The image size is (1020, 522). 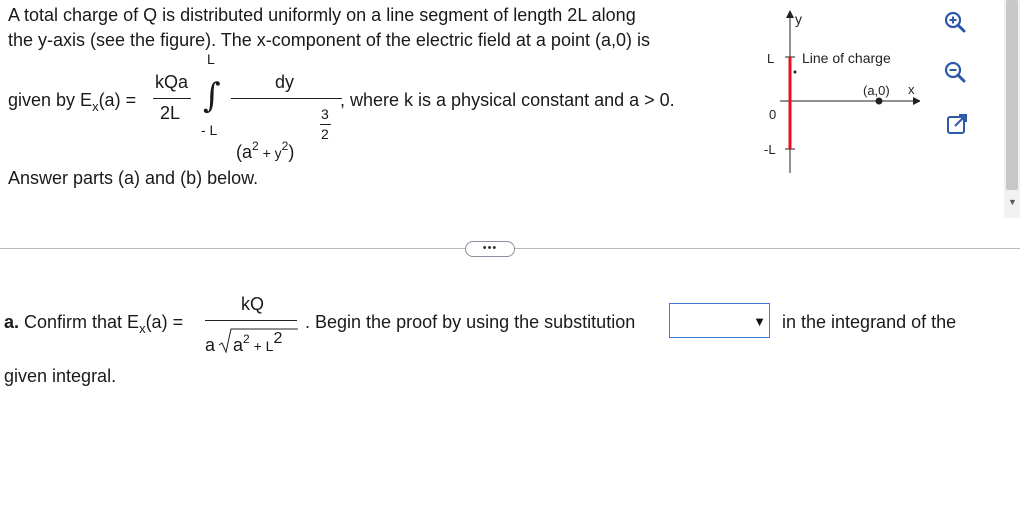 What do you see at coordinates (258, 342) in the screenshot?
I see `part-a-radicand: a2 + L2` at bounding box center [258, 342].